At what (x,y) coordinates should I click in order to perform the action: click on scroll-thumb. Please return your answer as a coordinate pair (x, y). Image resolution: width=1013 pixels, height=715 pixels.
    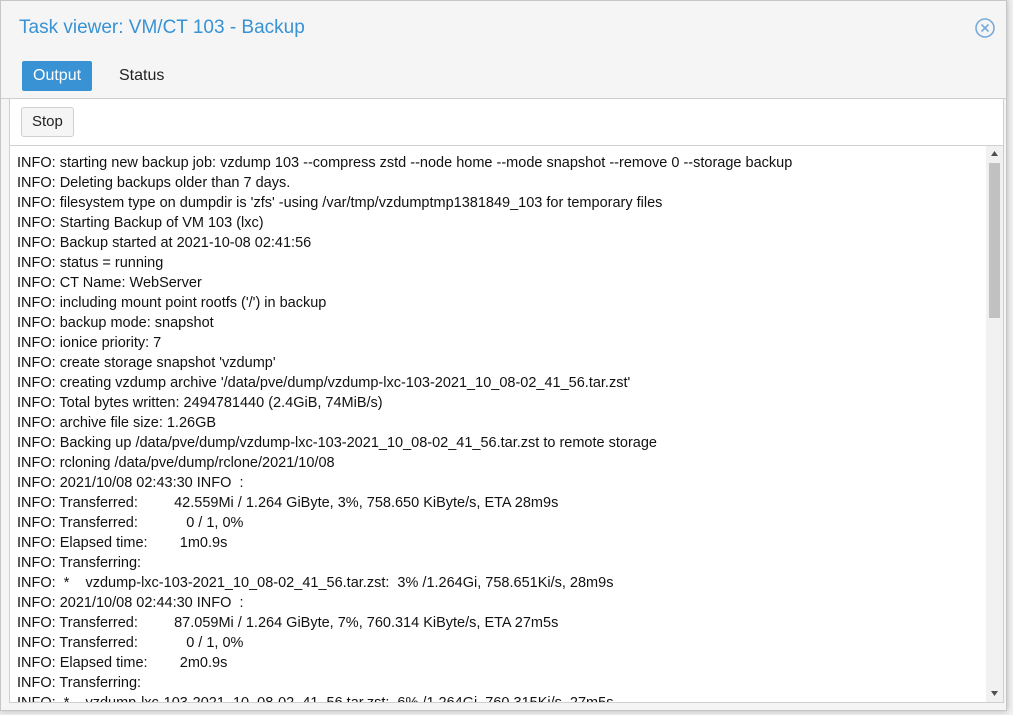
    Looking at the image, I should click on (994, 240).